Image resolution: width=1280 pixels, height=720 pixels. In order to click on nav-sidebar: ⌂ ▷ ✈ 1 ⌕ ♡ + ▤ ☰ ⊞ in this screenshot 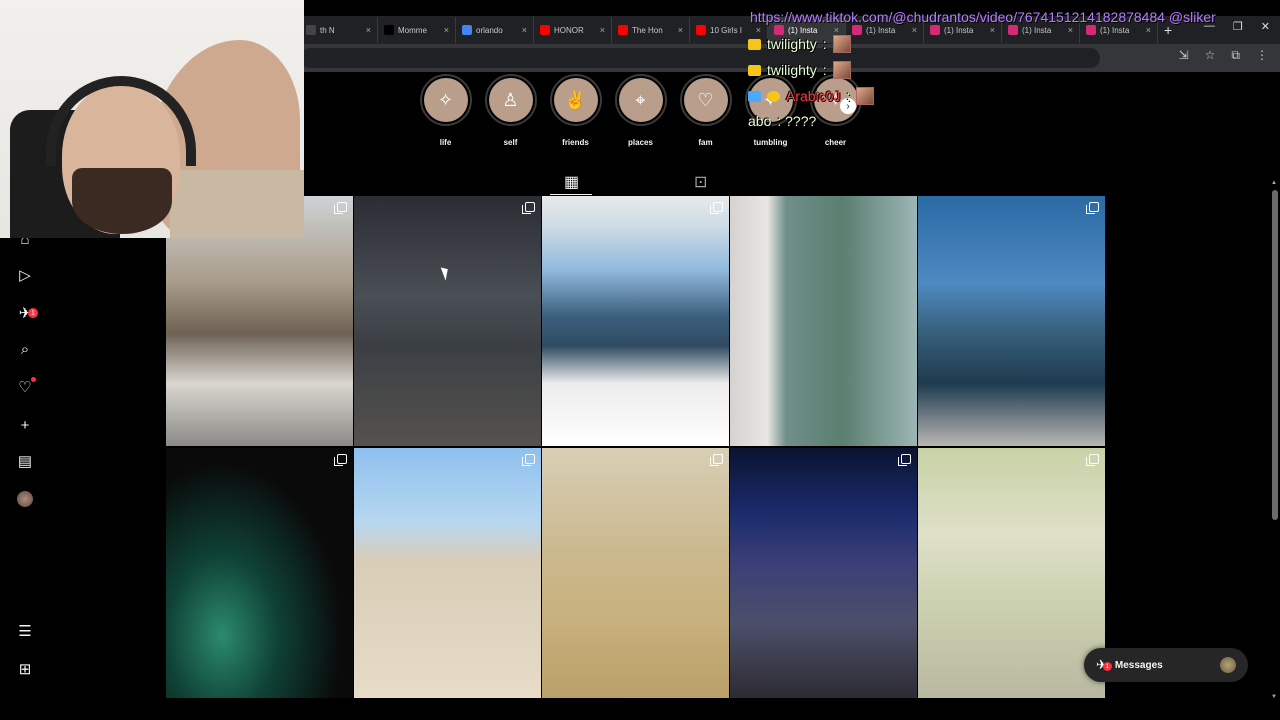, I will do `click(25, 460)`.